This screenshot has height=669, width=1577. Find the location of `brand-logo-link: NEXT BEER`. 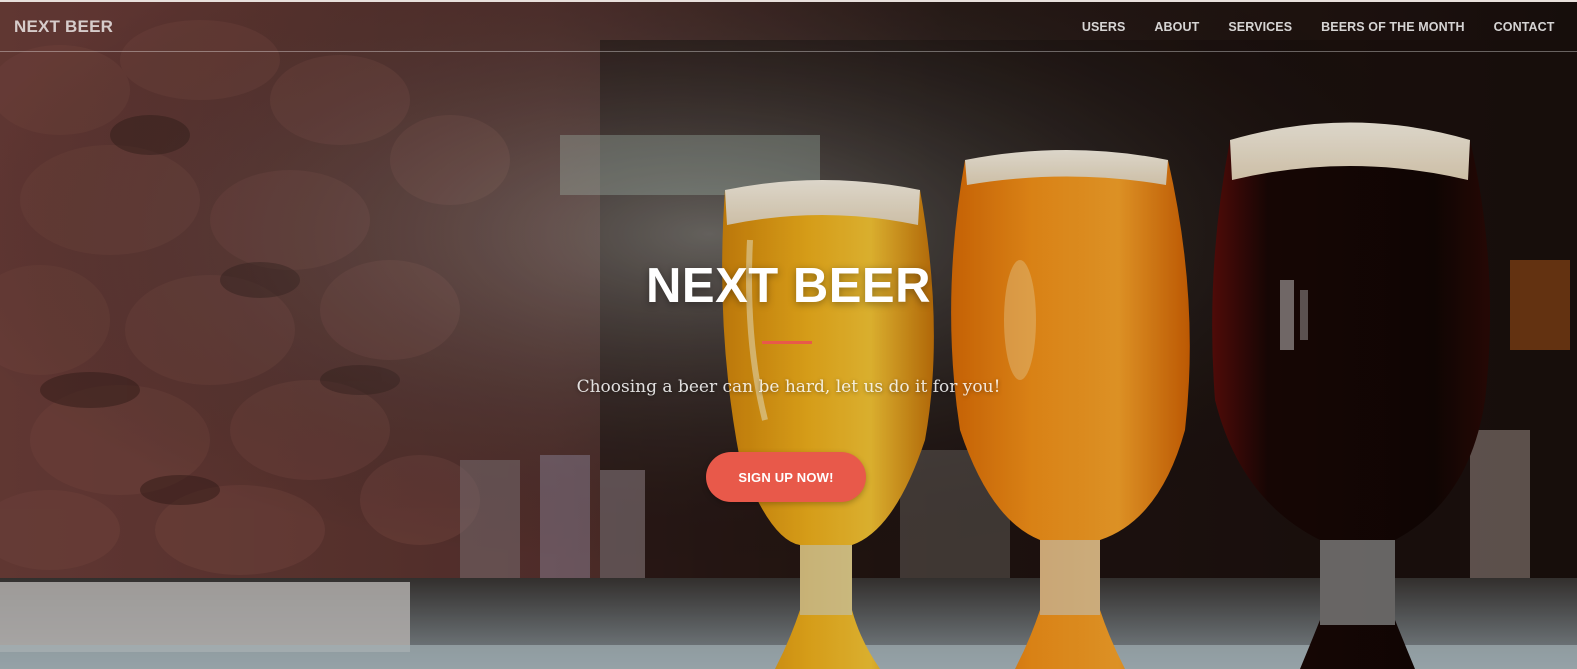

brand-logo-link: NEXT BEER is located at coordinates (63, 27).